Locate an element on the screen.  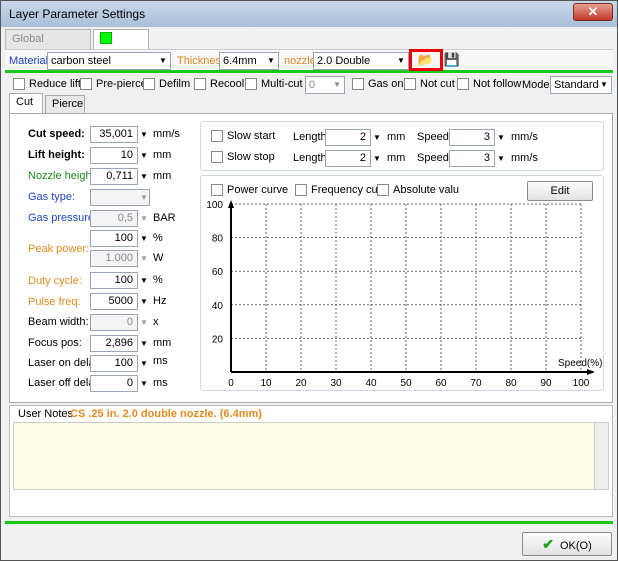
laser-off-delay-unit: ms is located at coordinates (160, 383).